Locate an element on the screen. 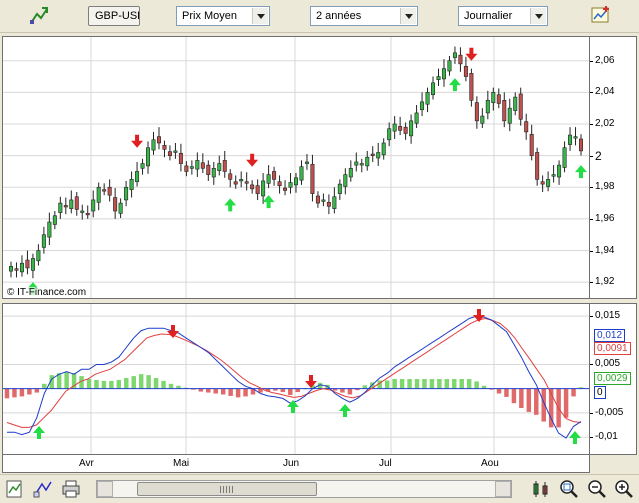 This screenshot has height=503, width=639. chart-tools-icon is located at coordinates (39, 16).